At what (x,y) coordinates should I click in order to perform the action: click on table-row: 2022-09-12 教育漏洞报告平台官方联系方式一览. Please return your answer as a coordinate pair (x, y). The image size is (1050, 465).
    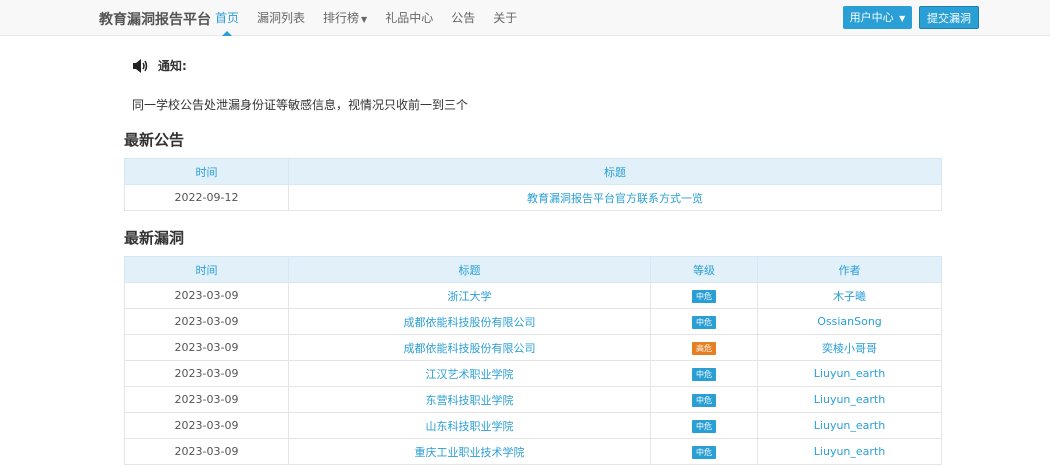
    Looking at the image, I should click on (533, 197).